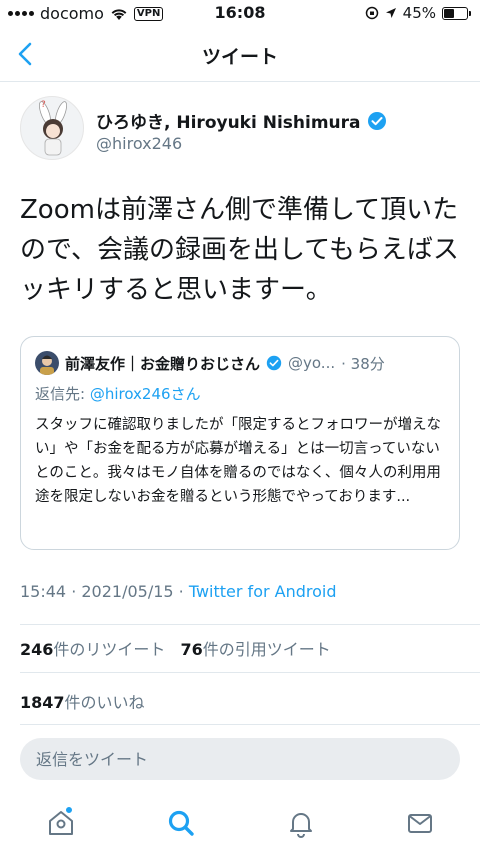  I want to click on like-count: 1847, so click(42, 702).